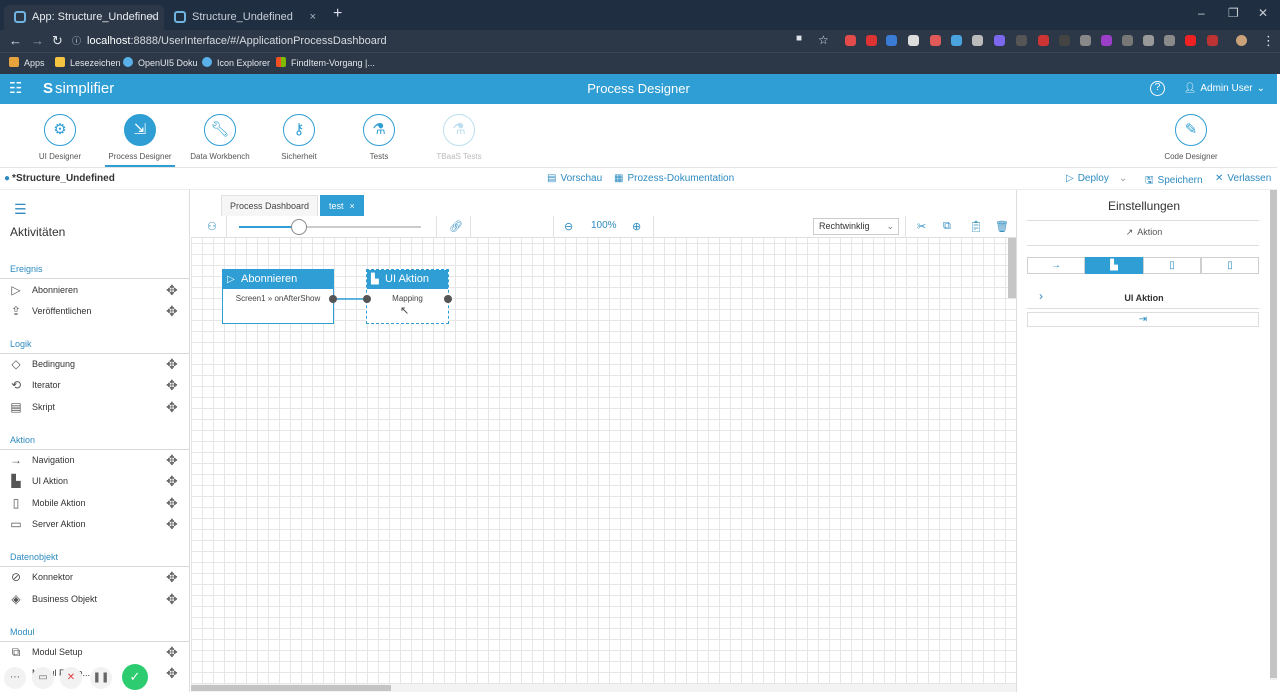 The width and height of the screenshot is (1280, 698). What do you see at coordinates (856, 226) in the screenshot?
I see `routing-select: Rechtwinklig ⌄` at bounding box center [856, 226].